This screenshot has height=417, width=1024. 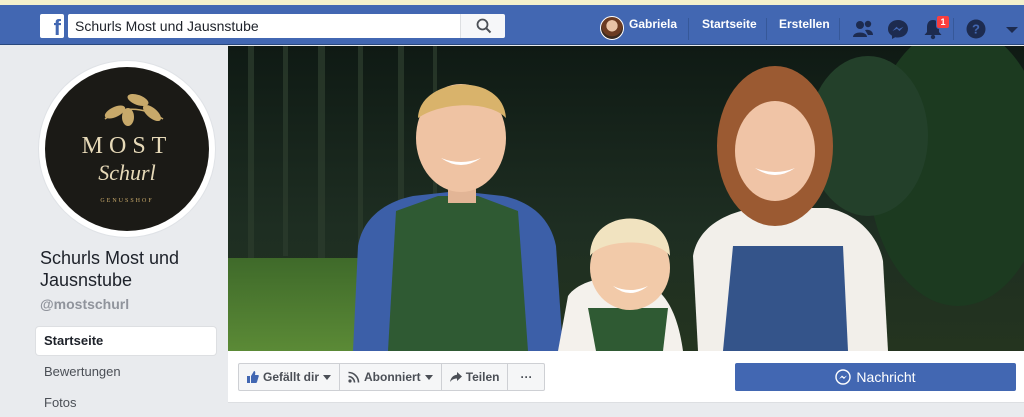 I want to click on search-icon, so click(x=484, y=26).